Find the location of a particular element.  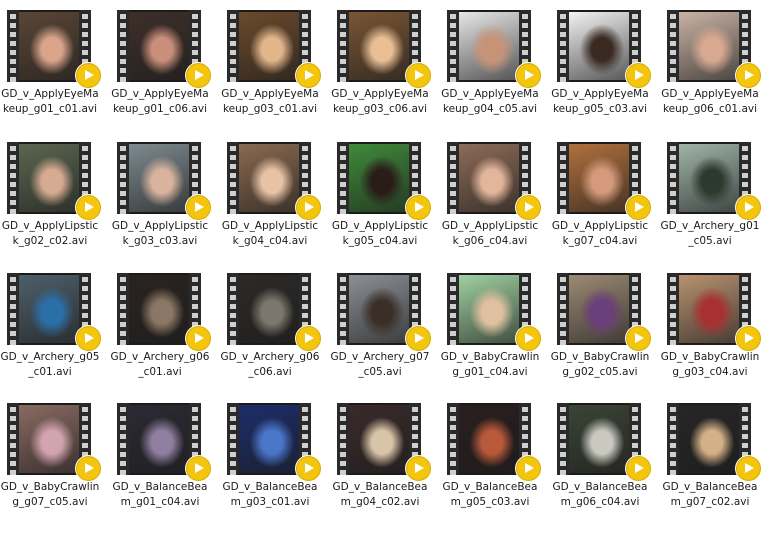

file-item: GD_v_ApplyEyeMakeup_g01_c06.avi is located at coordinates (164, 64).